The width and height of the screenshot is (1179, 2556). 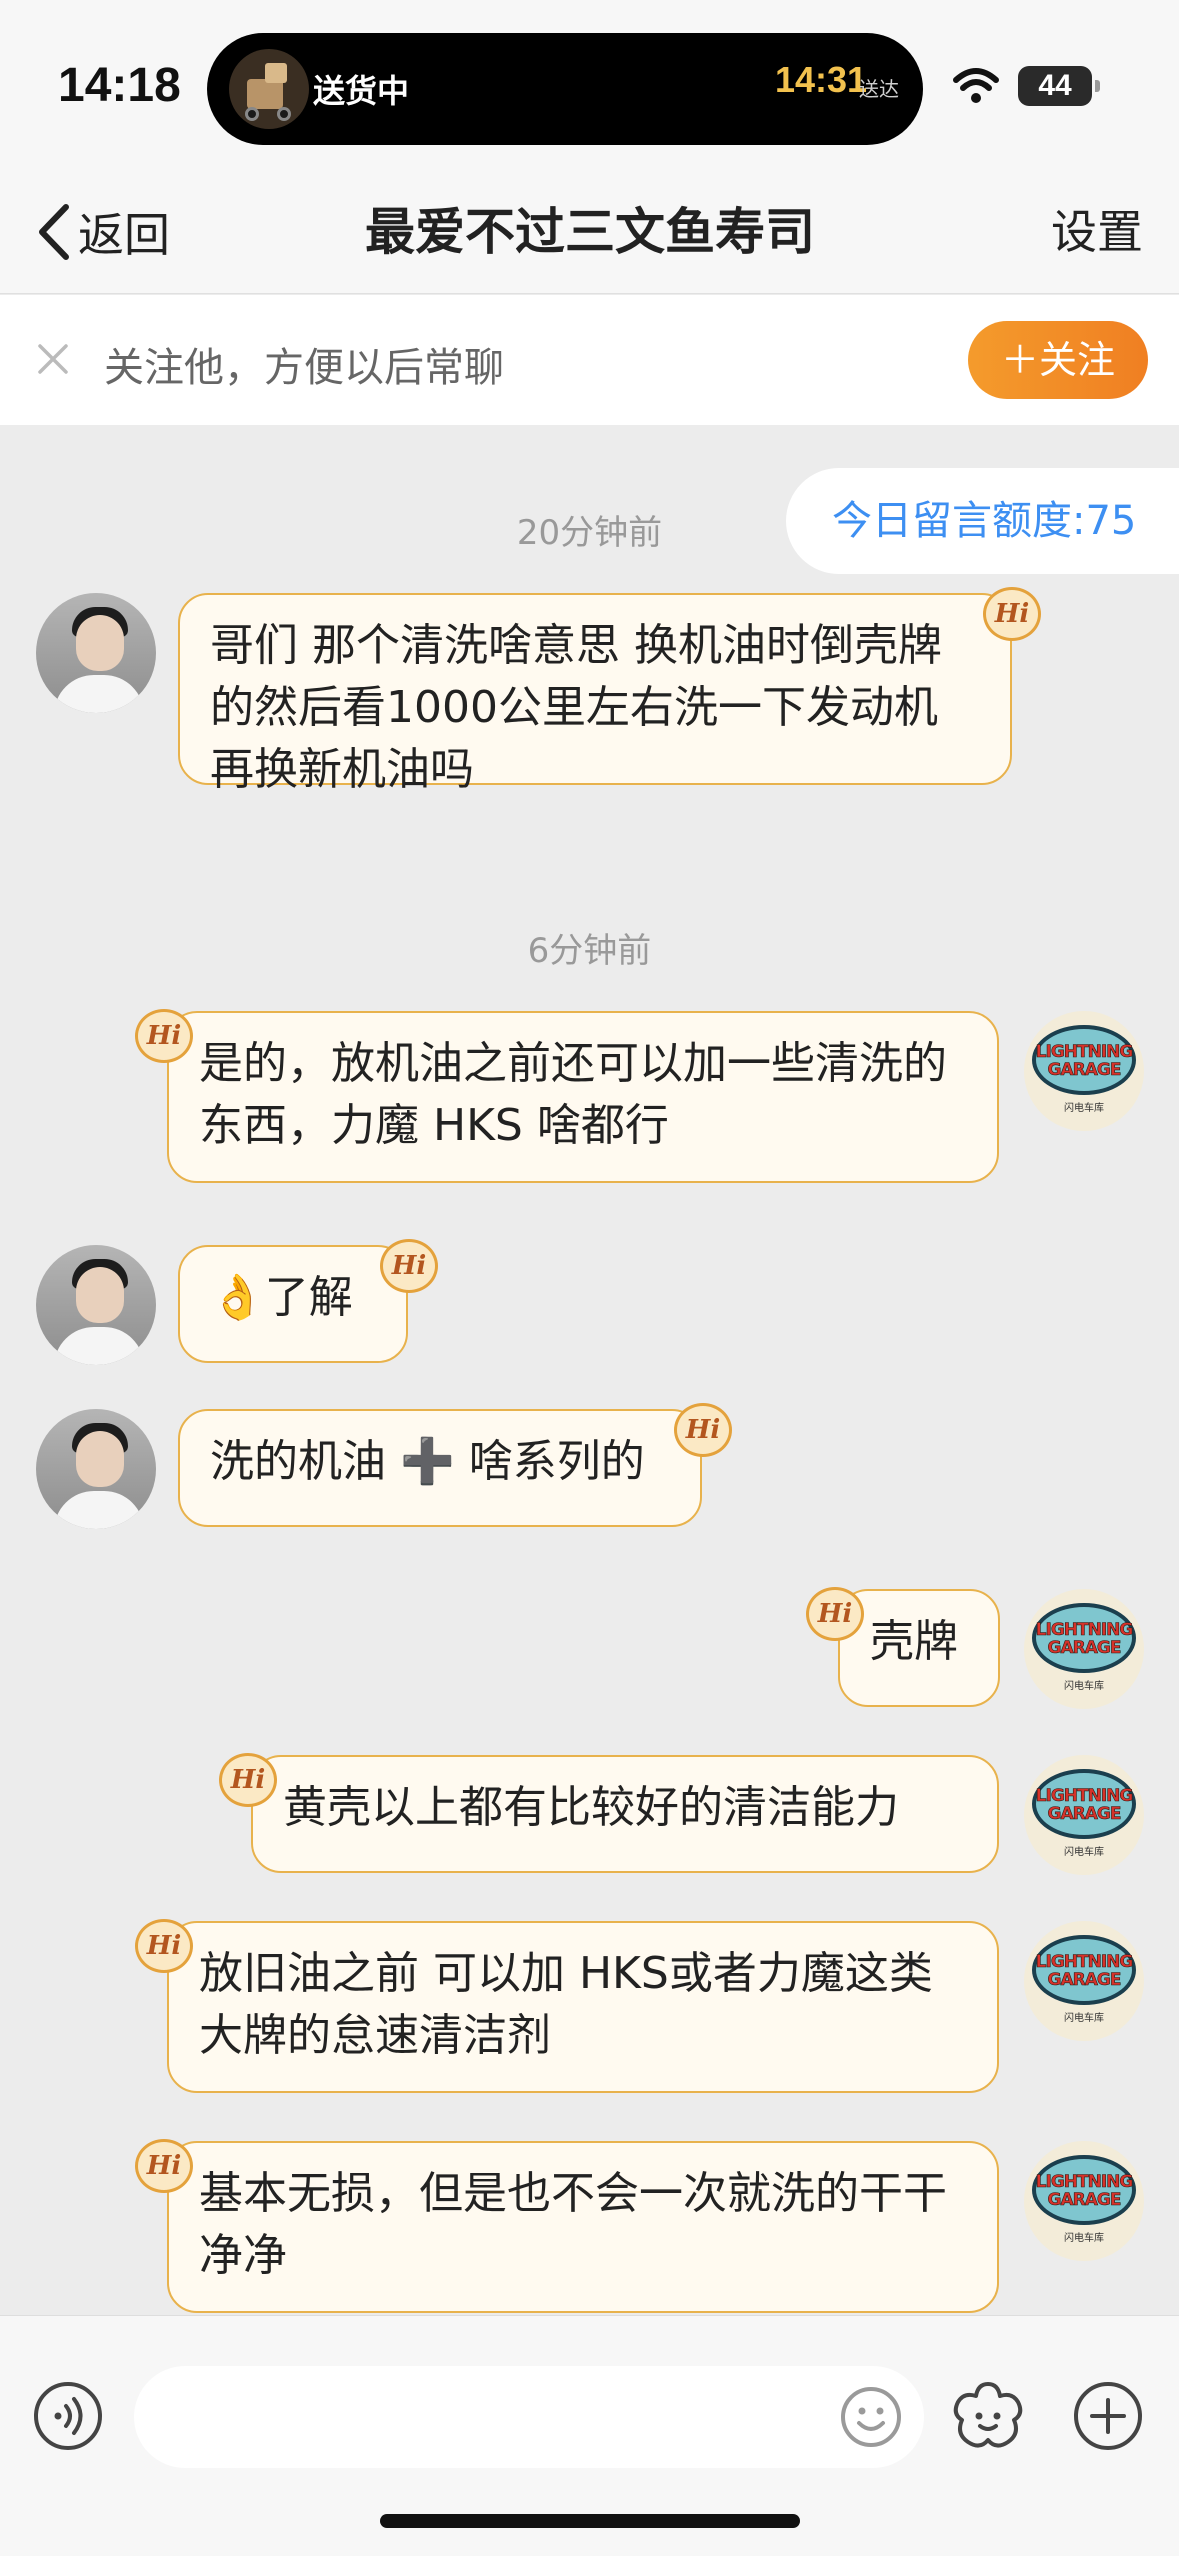 I want to click on follow-button: ＋关注, so click(x=1058, y=360).